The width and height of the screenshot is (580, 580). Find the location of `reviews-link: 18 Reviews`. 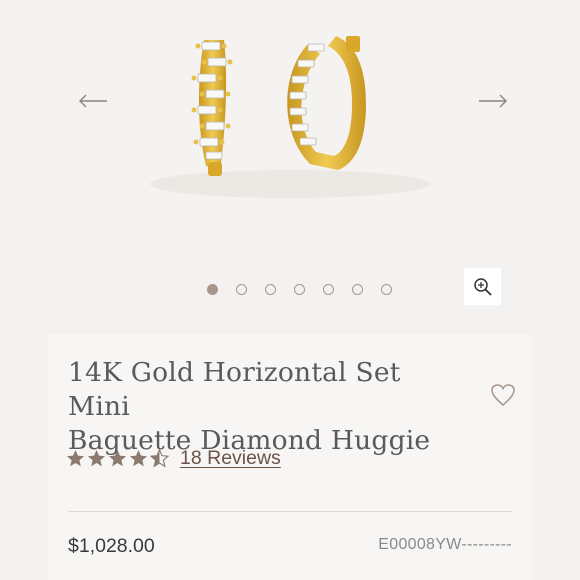

reviews-link: 18 Reviews is located at coordinates (230, 458).